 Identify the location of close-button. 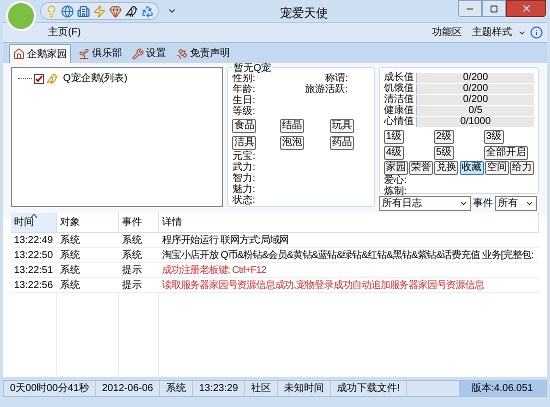
(526, 8).